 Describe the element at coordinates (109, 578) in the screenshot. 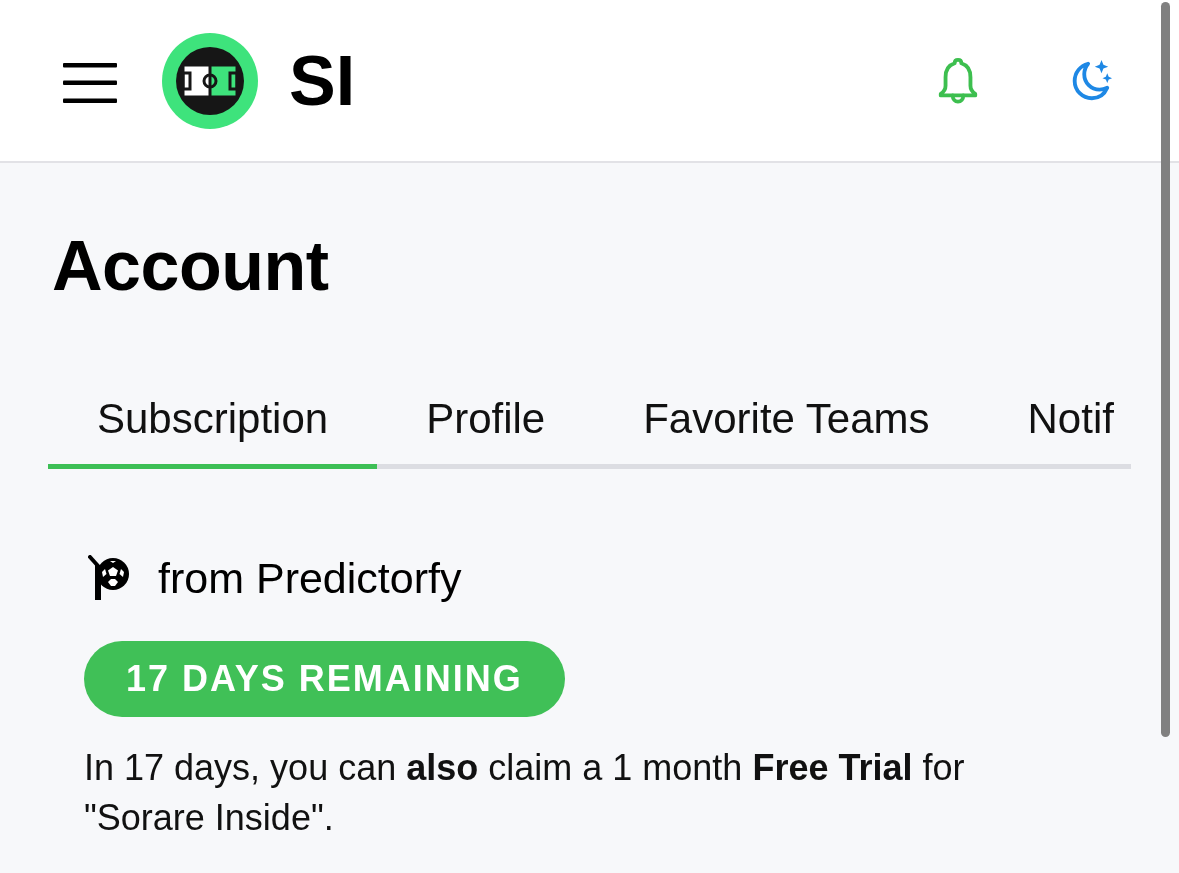

I see `p-soccer-ball-icon` at that location.